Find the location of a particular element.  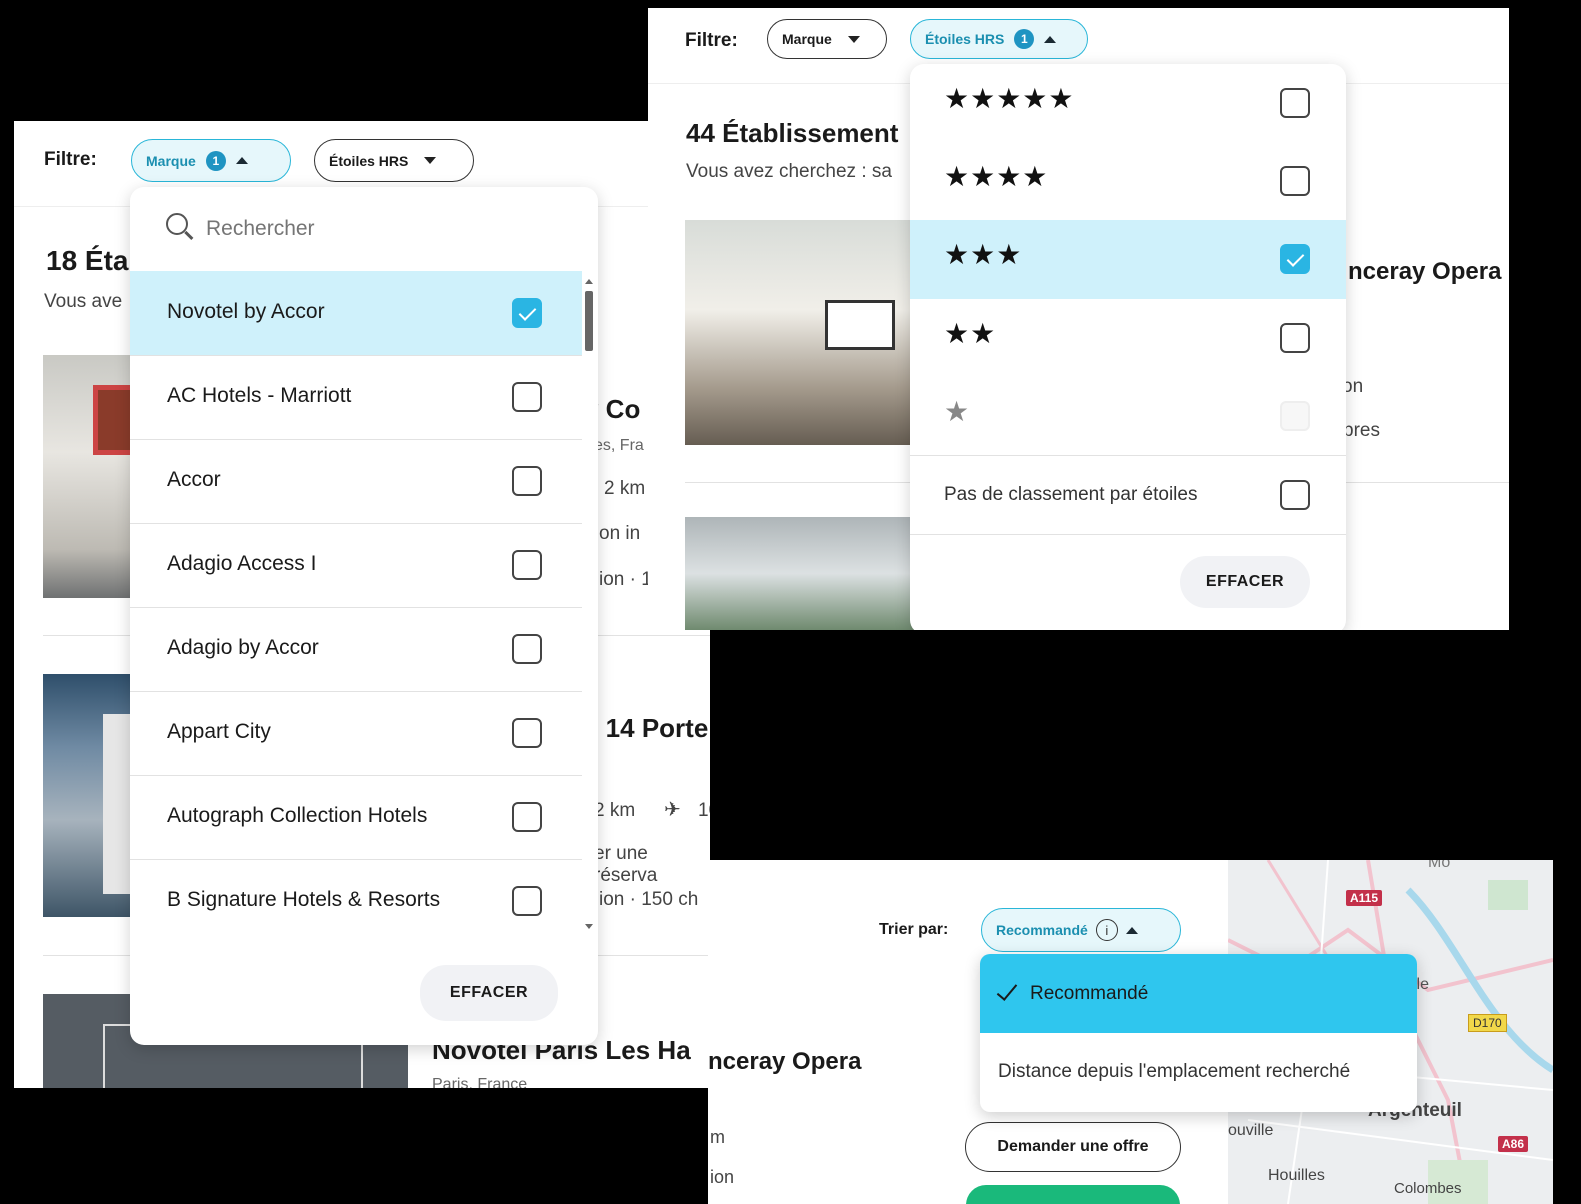

request-offer-button: Demander une offre is located at coordinates (1073, 1147).